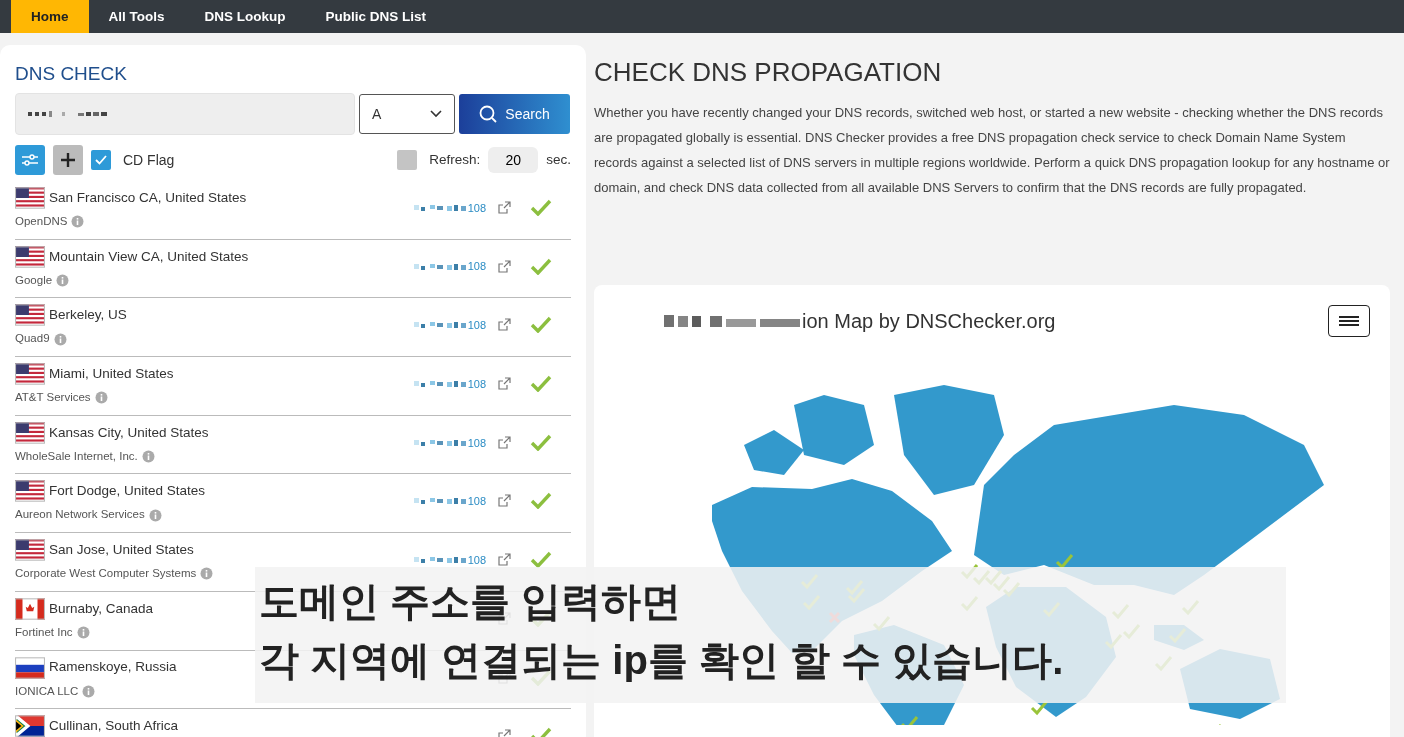 The image size is (1404, 737). What do you see at coordinates (929, 321) in the screenshot?
I see `map-title: ion Map by DNSChecker.org` at bounding box center [929, 321].